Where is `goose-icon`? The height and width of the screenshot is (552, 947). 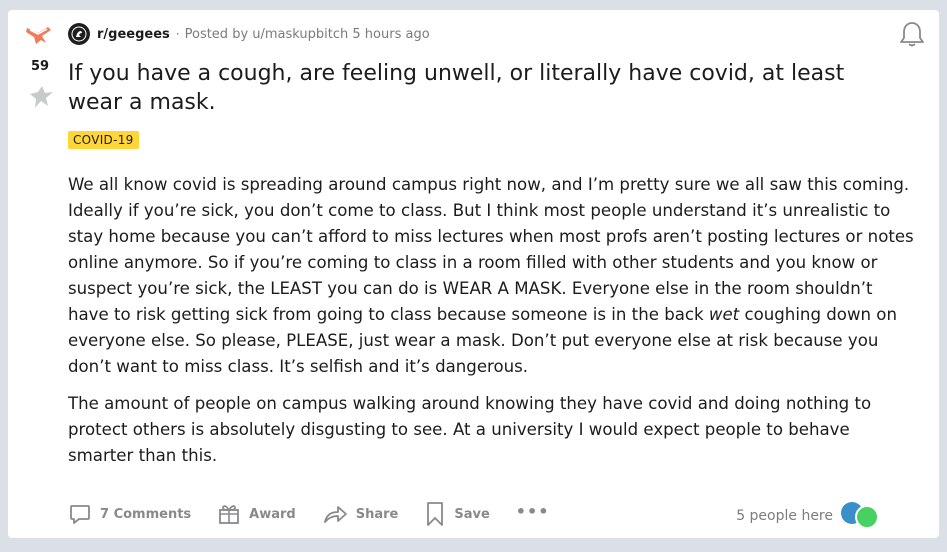 goose-icon is located at coordinates (79, 34).